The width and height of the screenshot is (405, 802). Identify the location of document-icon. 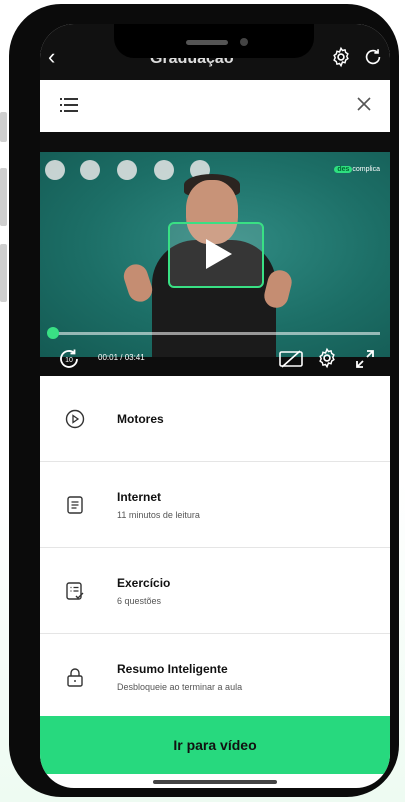
(75, 505).